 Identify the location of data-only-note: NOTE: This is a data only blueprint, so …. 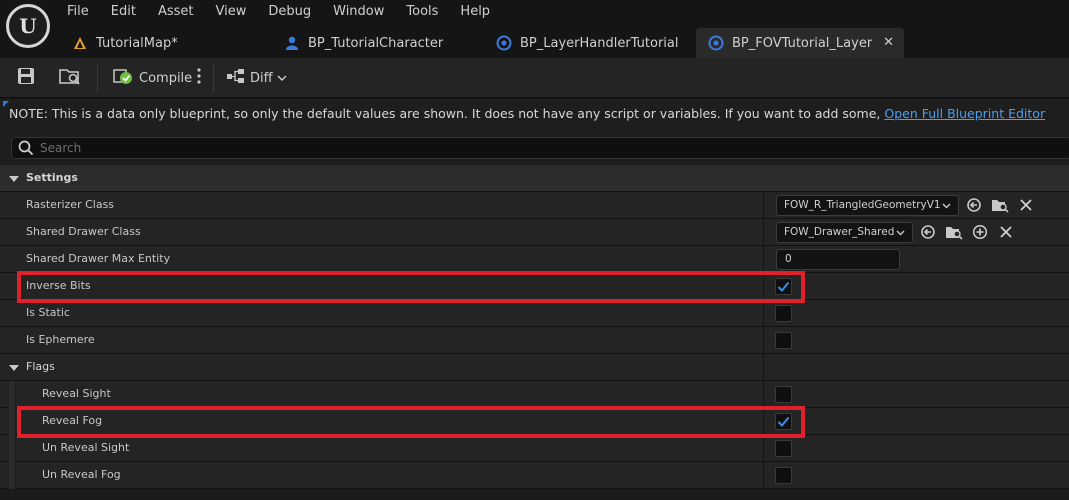
(534, 114).